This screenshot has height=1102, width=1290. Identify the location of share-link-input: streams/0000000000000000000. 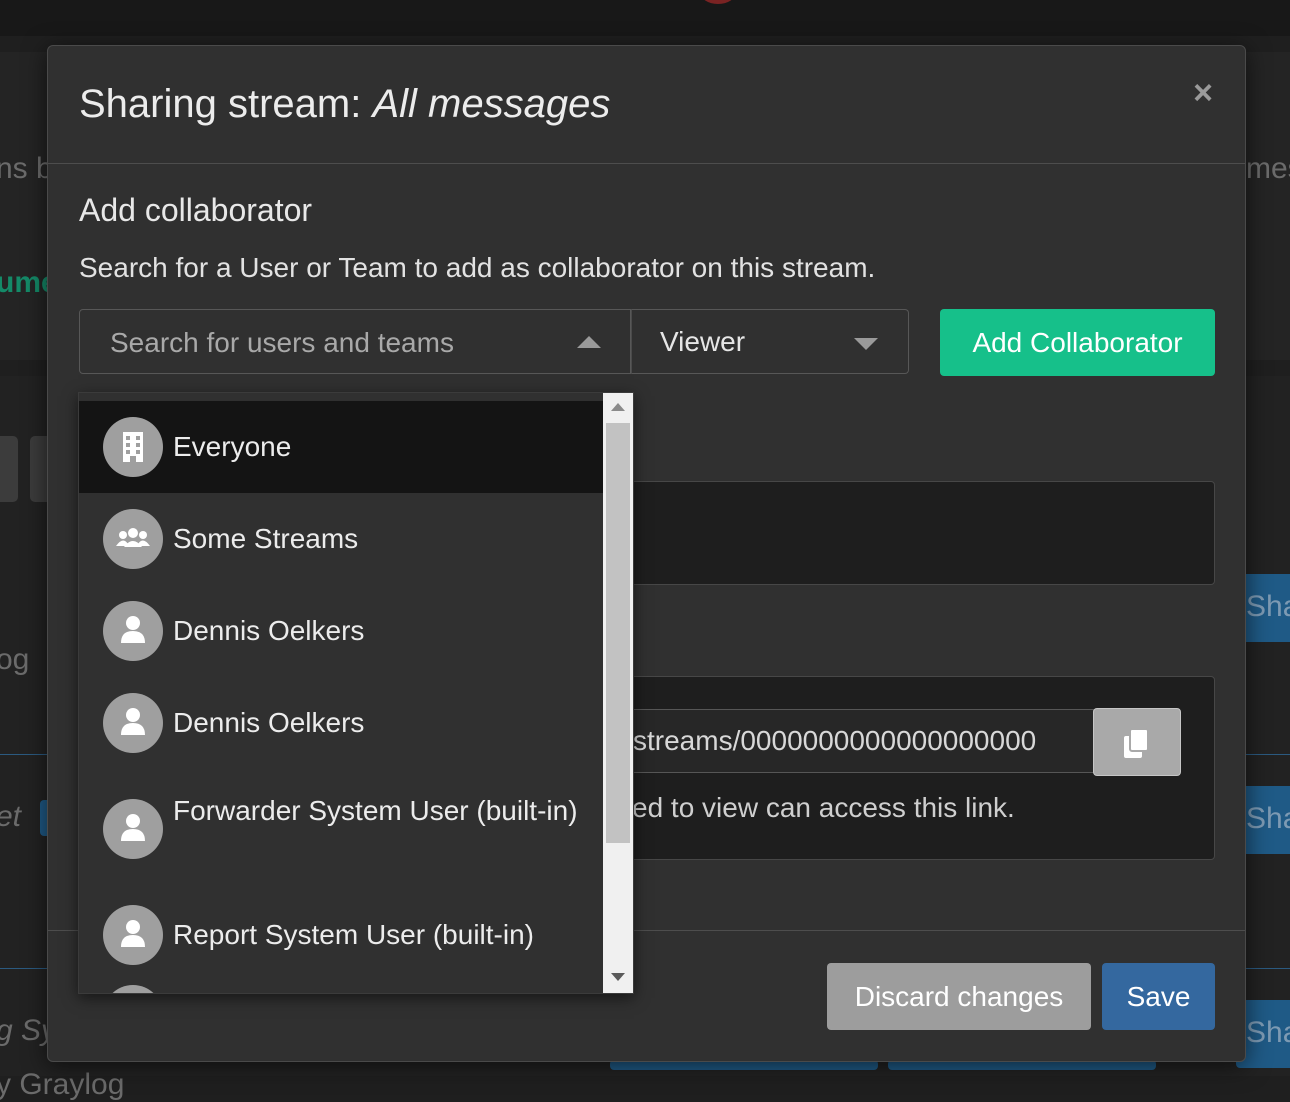
(863, 741).